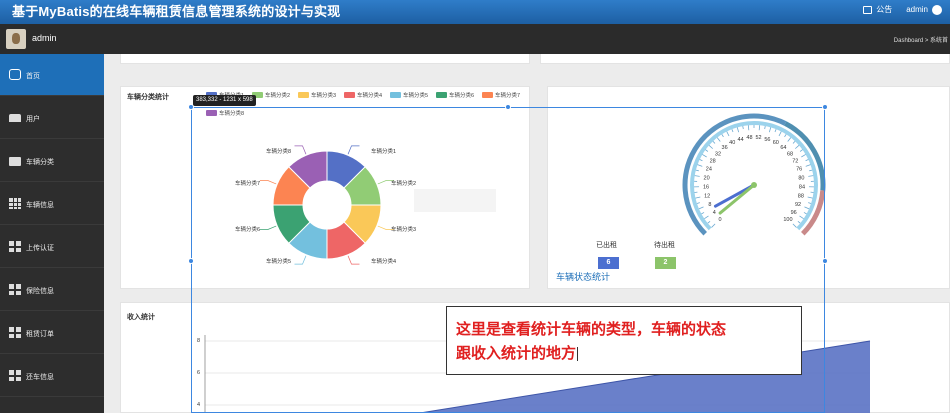  Describe the element at coordinates (516, 353) in the screenshot. I see `annotation-line-2: 跟收入统计的地方` at that location.